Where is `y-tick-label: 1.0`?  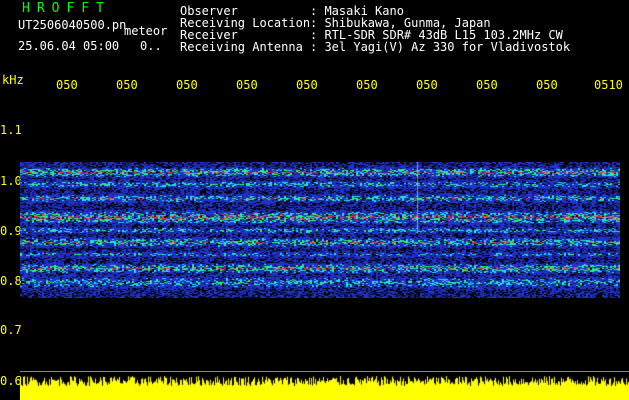 y-tick-label: 1.0 is located at coordinates (11, 181).